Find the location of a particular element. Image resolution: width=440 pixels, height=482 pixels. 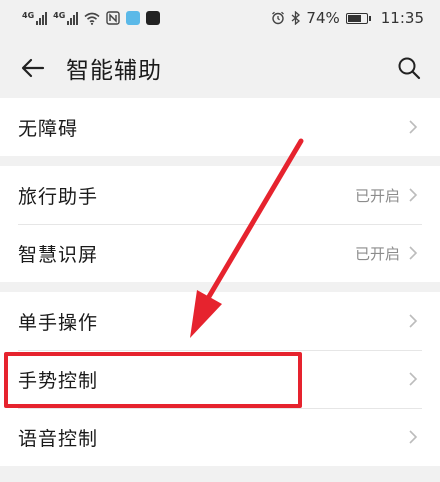

setting-gesture-control: 手势控制 is located at coordinates (220, 379).